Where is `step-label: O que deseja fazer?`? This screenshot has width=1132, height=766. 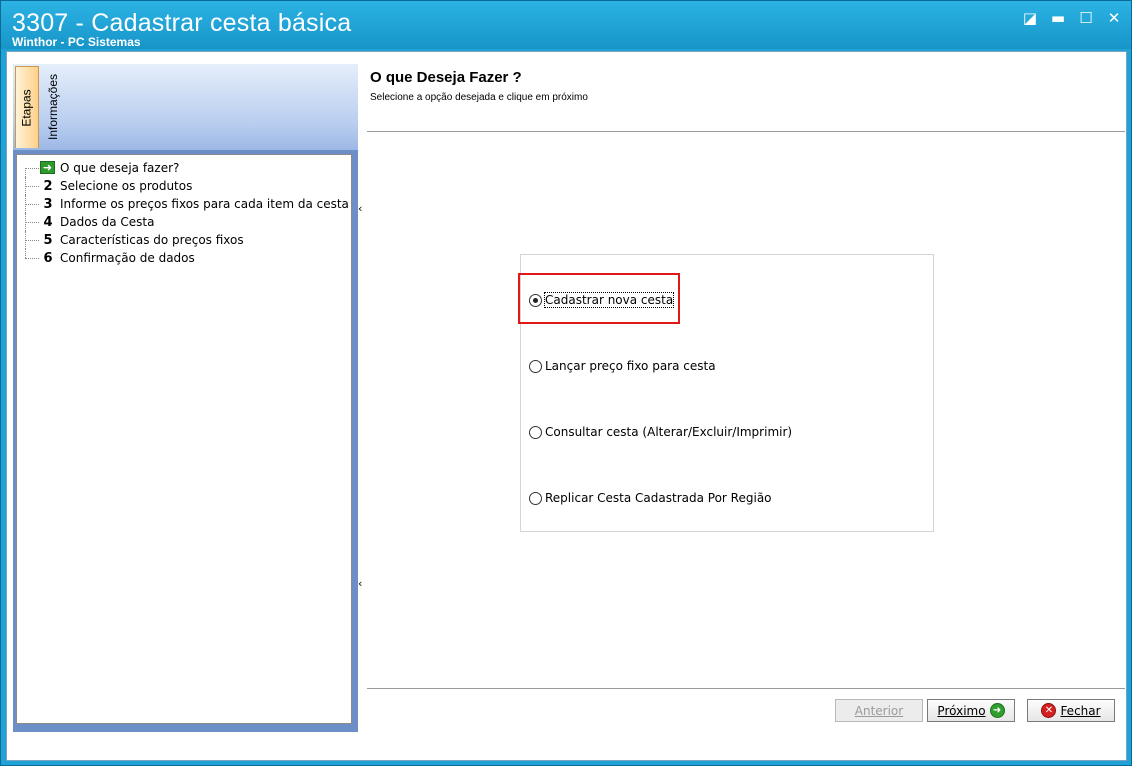
step-label: O que deseja fazer? is located at coordinates (120, 168).